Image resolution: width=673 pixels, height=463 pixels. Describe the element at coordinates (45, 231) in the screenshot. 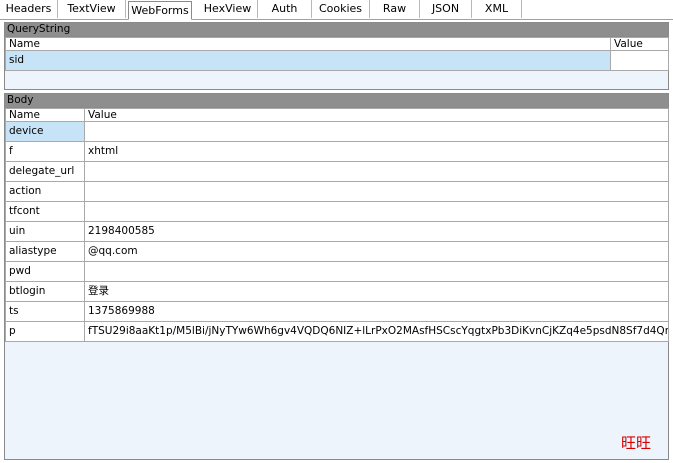

I see `body-row-name: uin` at that location.